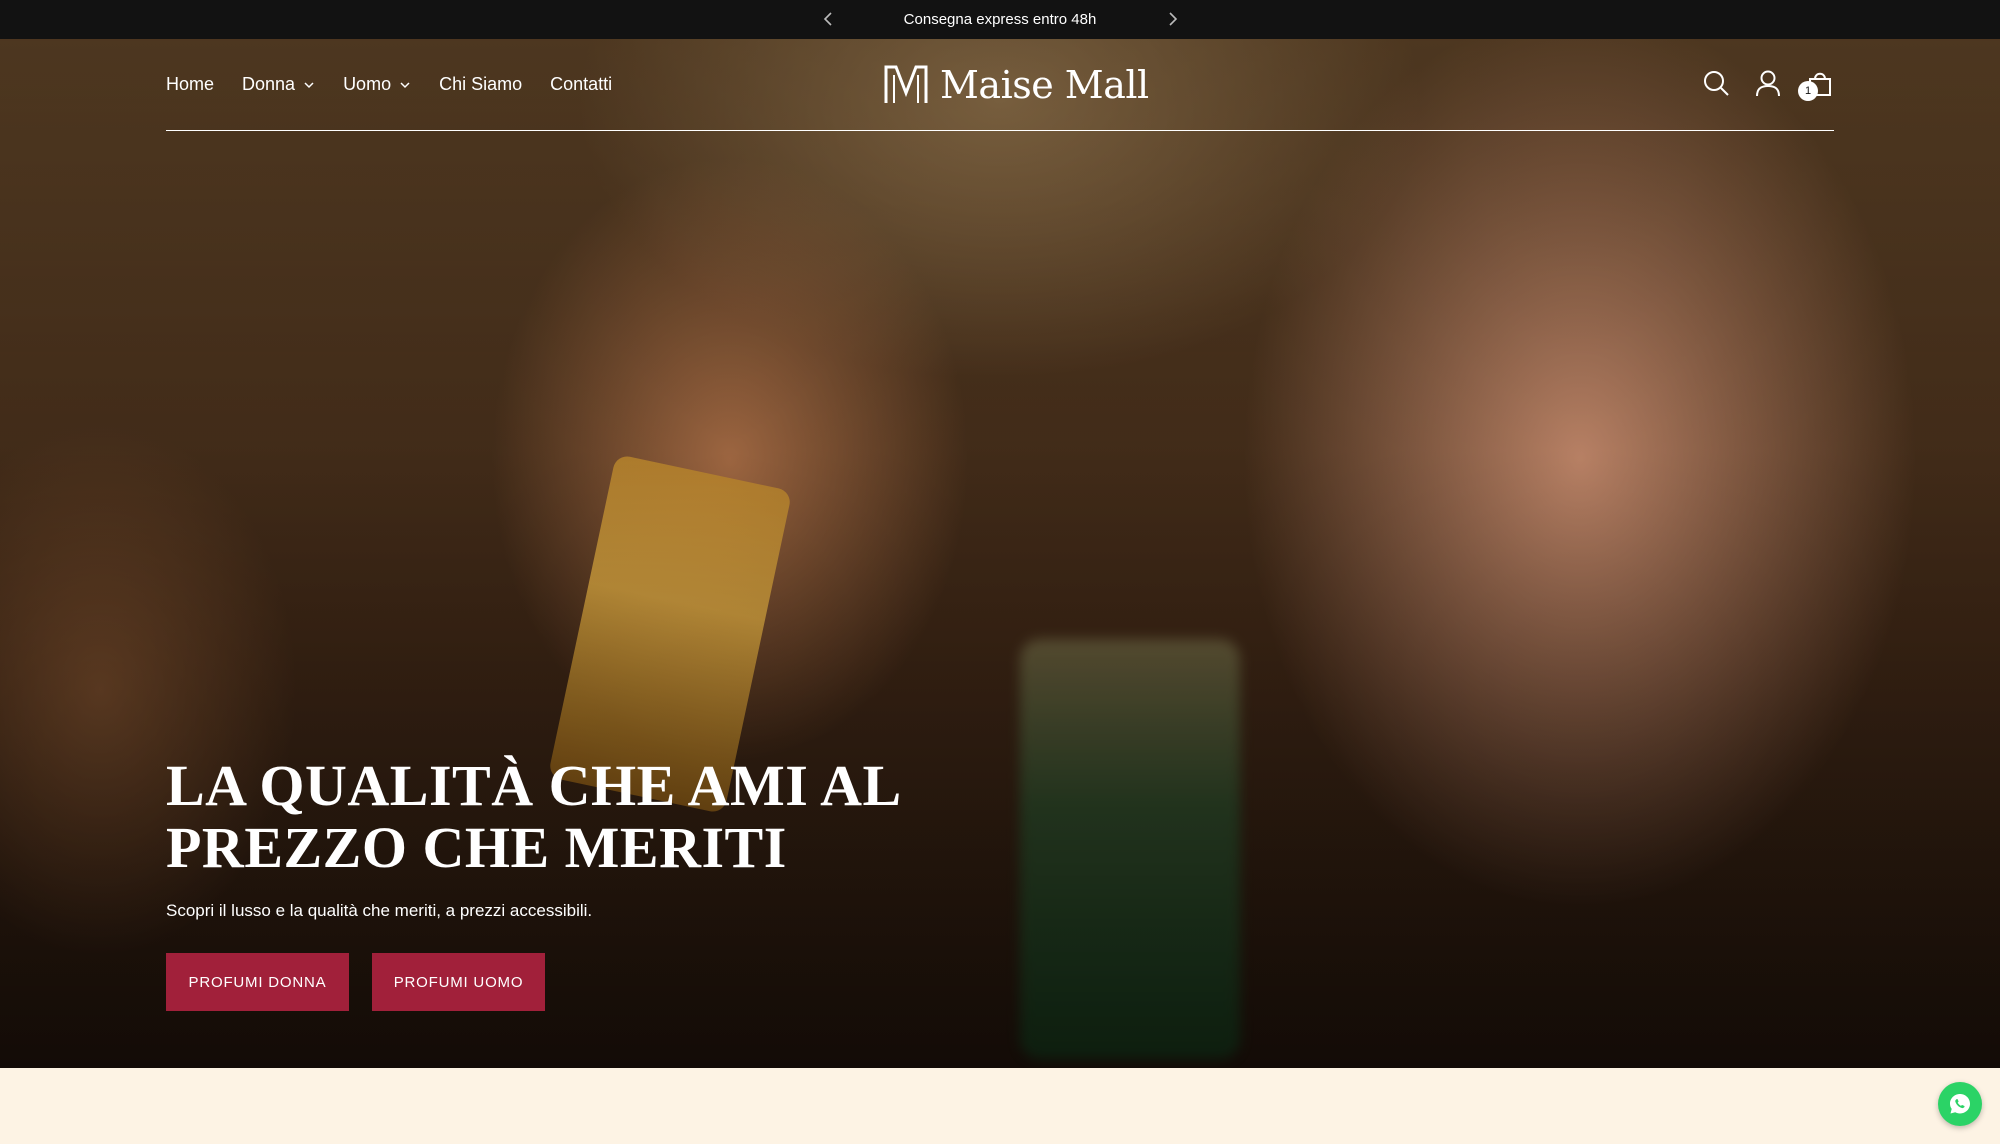 This screenshot has height=1144, width=2000. I want to click on nav-uomo: Uomo, so click(377, 84).